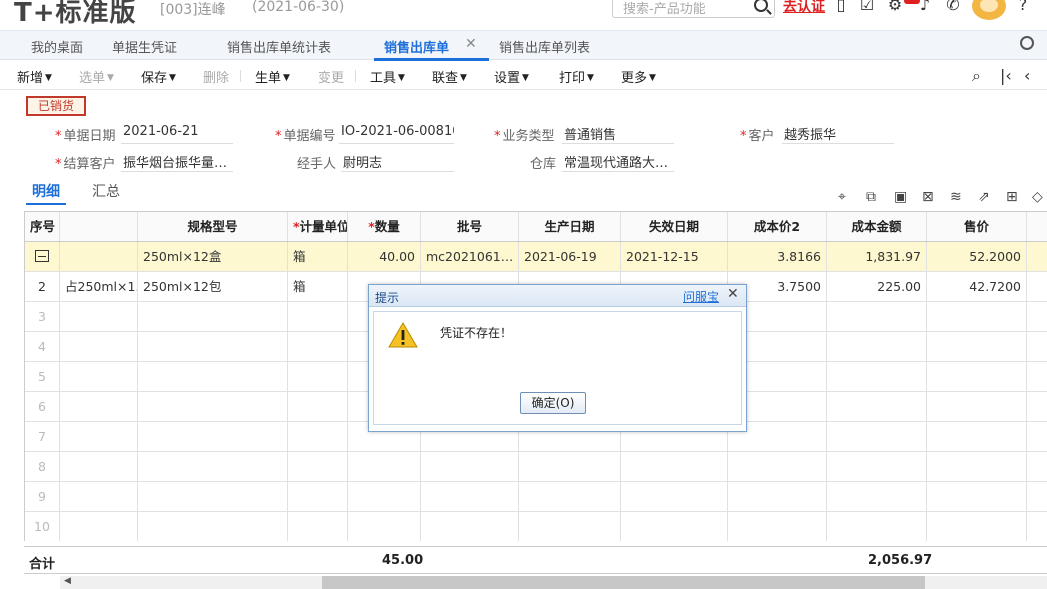 The image size is (1047, 589). What do you see at coordinates (618, 134) in the screenshot?
I see `biz-type-field: 普通销售` at bounding box center [618, 134].